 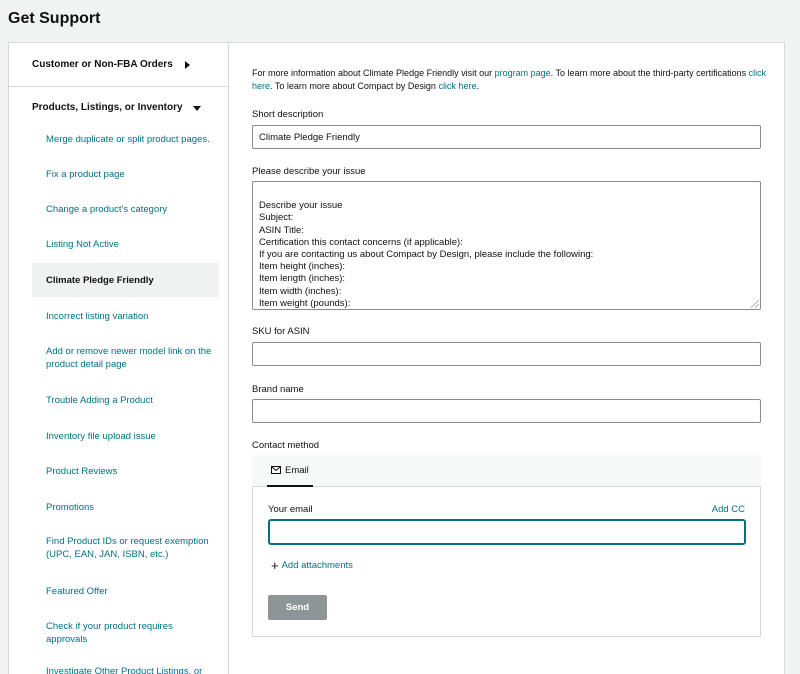 I want to click on sidebar-item-product-reviews: Product Reviews, so click(x=125, y=471).